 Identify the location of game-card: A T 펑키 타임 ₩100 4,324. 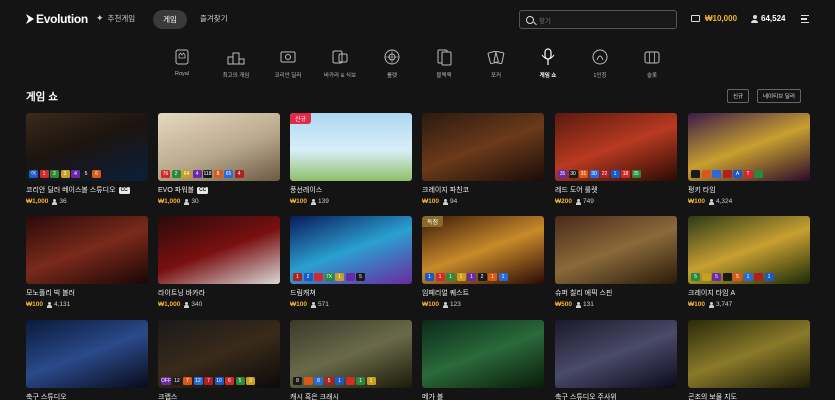
(749, 159).